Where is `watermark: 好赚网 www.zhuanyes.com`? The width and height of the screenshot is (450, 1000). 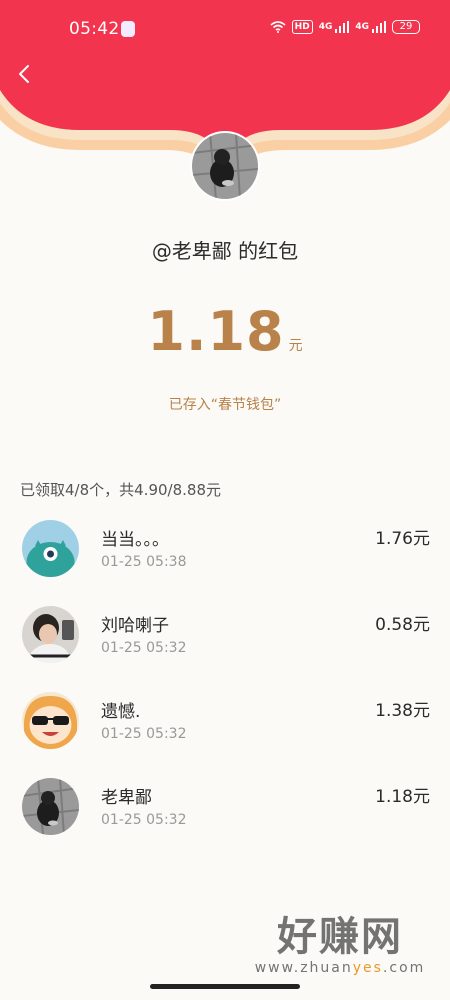 watermark: 好赚网 www.zhuanyes.com is located at coordinates (340, 944).